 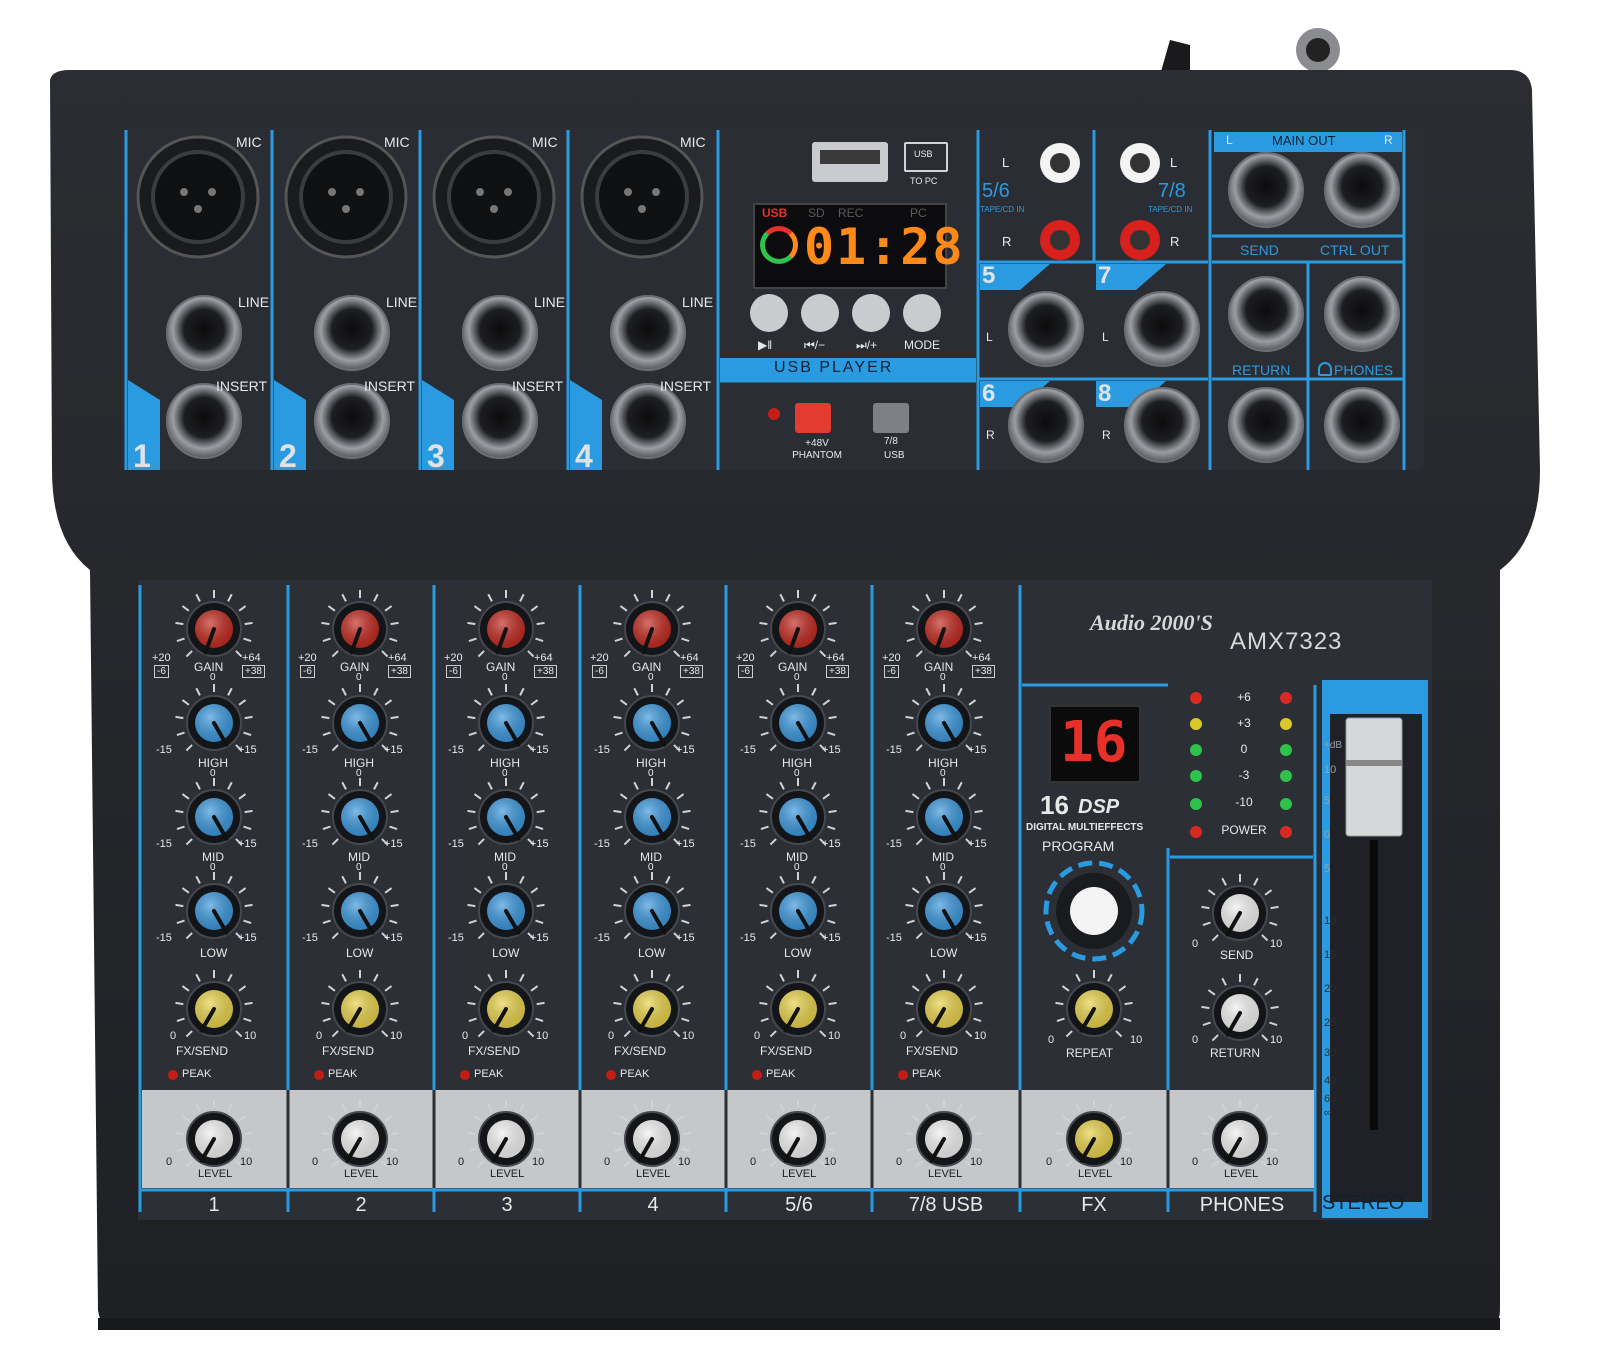 What do you see at coordinates (1276, 1040) in the screenshot?
I see `return-max: 10` at bounding box center [1276, 1040].